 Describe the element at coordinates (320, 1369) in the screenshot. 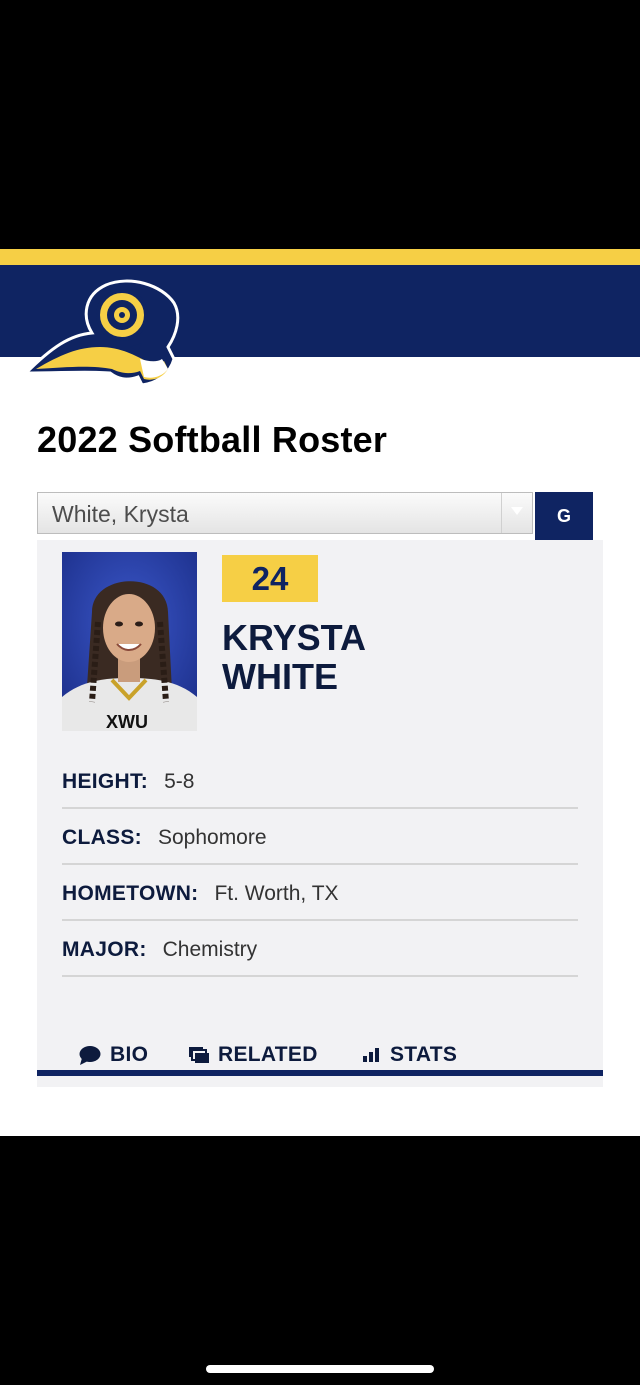

I see `home-indicator` at that location.